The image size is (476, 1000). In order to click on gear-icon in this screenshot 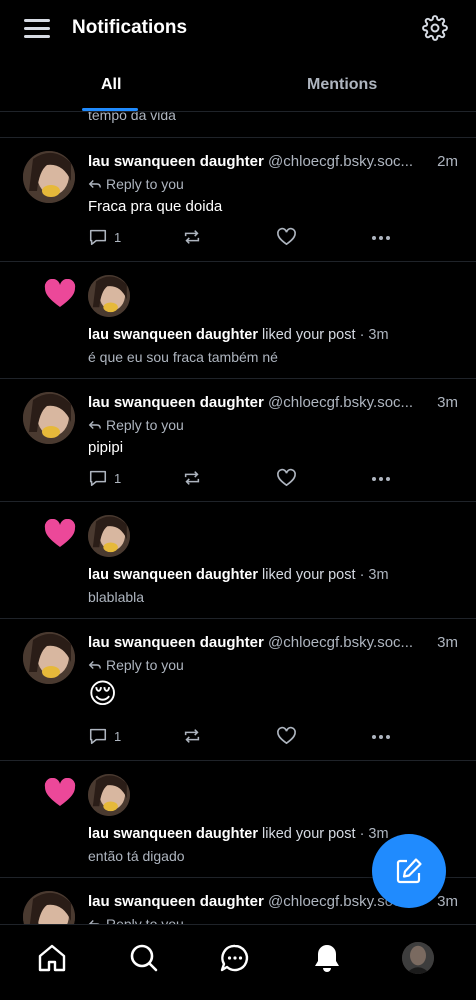, I will do `click(435, 28)`.